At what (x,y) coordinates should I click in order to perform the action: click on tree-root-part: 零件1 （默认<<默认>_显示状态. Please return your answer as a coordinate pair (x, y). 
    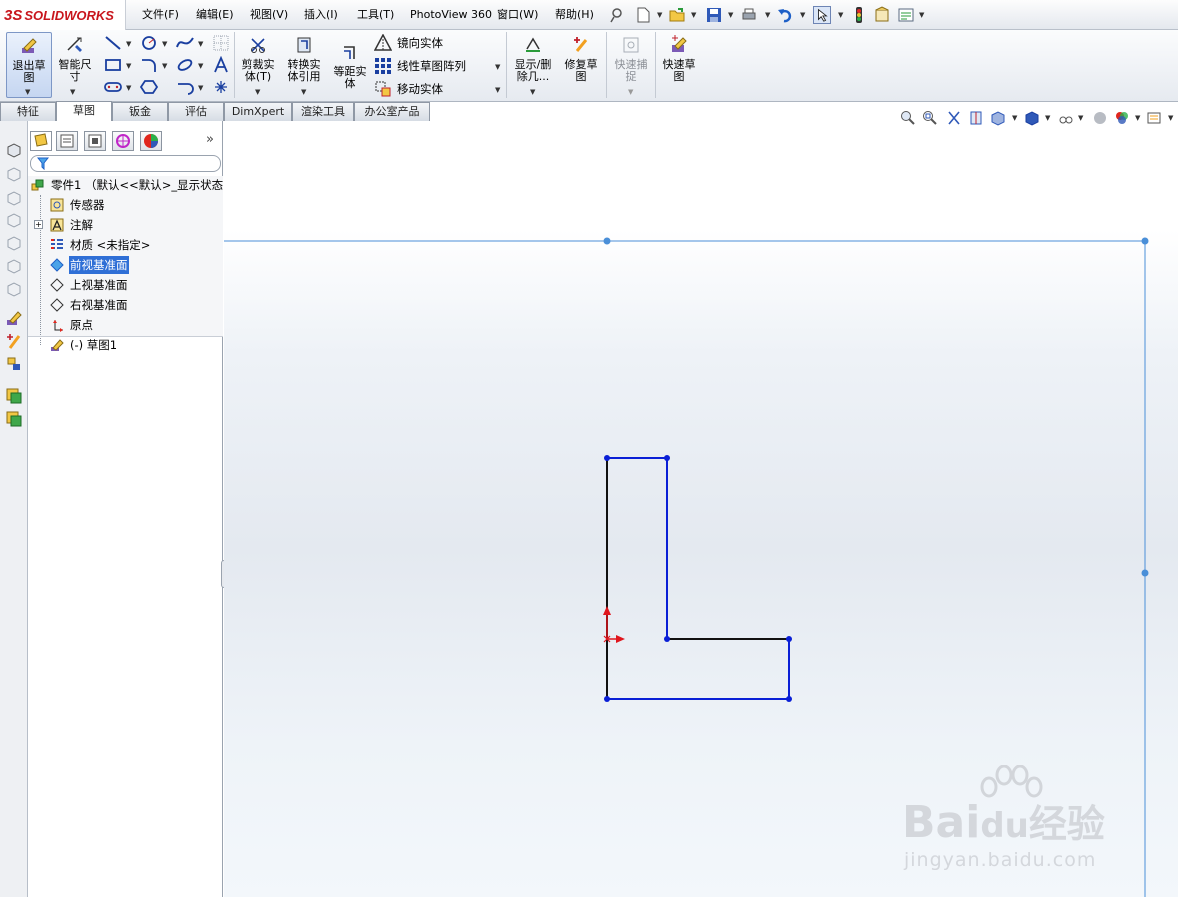
    Looking at the image, I should click on (137, 185).